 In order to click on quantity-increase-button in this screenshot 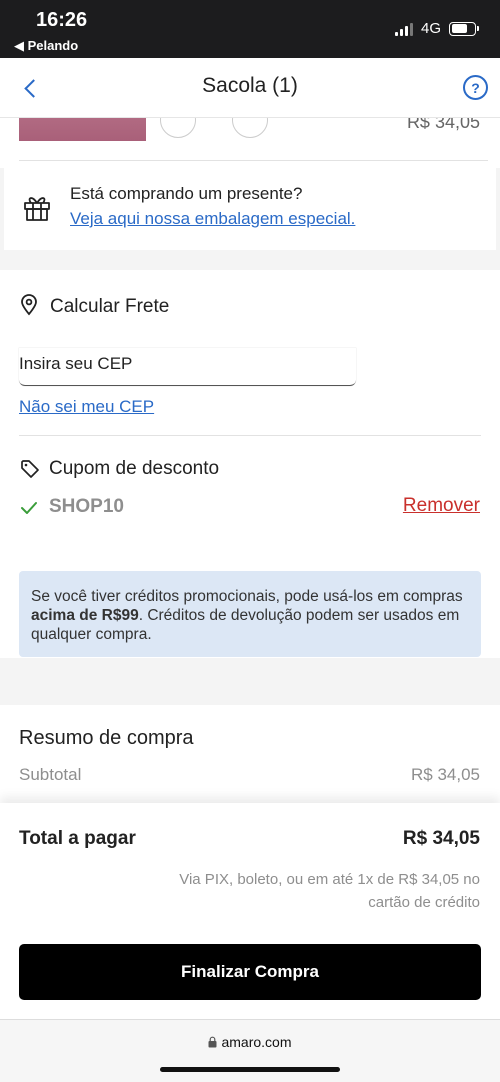, I will do `click(250, 128)`.